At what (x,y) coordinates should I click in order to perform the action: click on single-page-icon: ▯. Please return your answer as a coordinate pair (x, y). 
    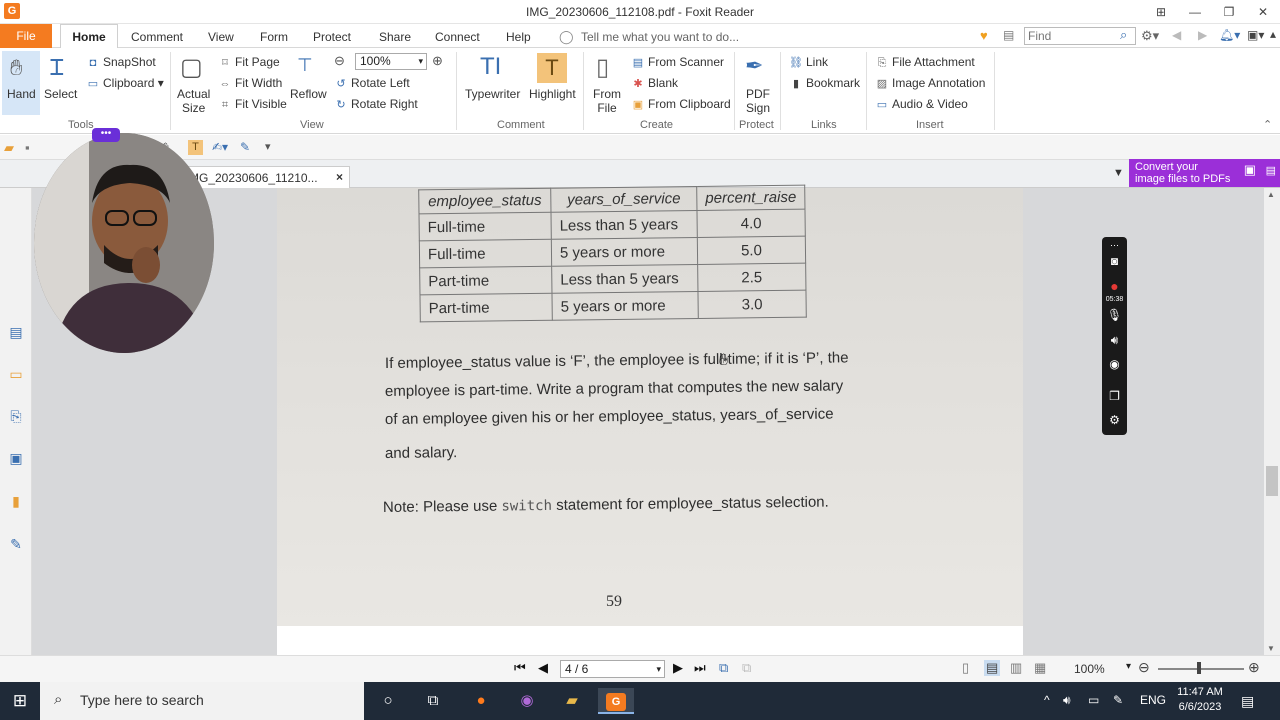
    Looking at the image, I should click on (965, 668).